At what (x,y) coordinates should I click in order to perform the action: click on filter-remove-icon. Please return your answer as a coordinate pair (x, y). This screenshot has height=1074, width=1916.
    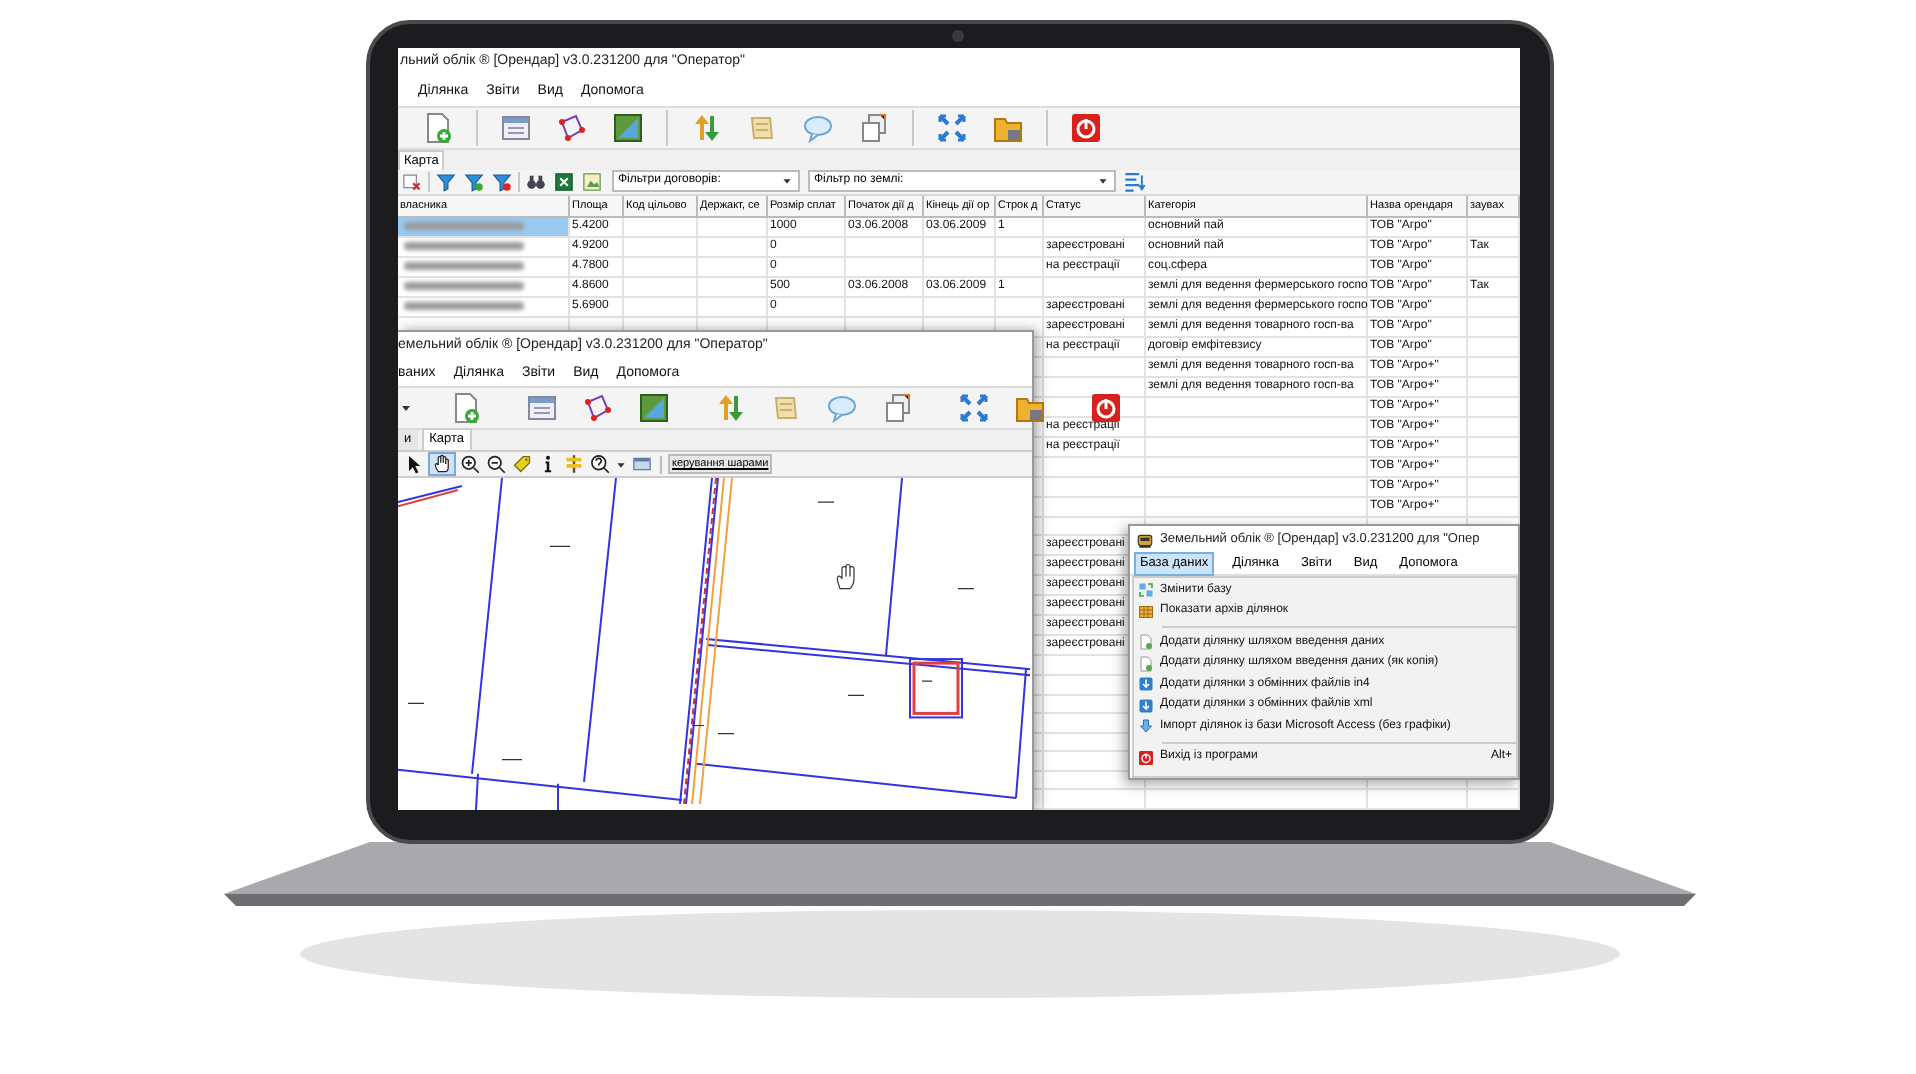
    Looking at the image, I should click on (502, 181).